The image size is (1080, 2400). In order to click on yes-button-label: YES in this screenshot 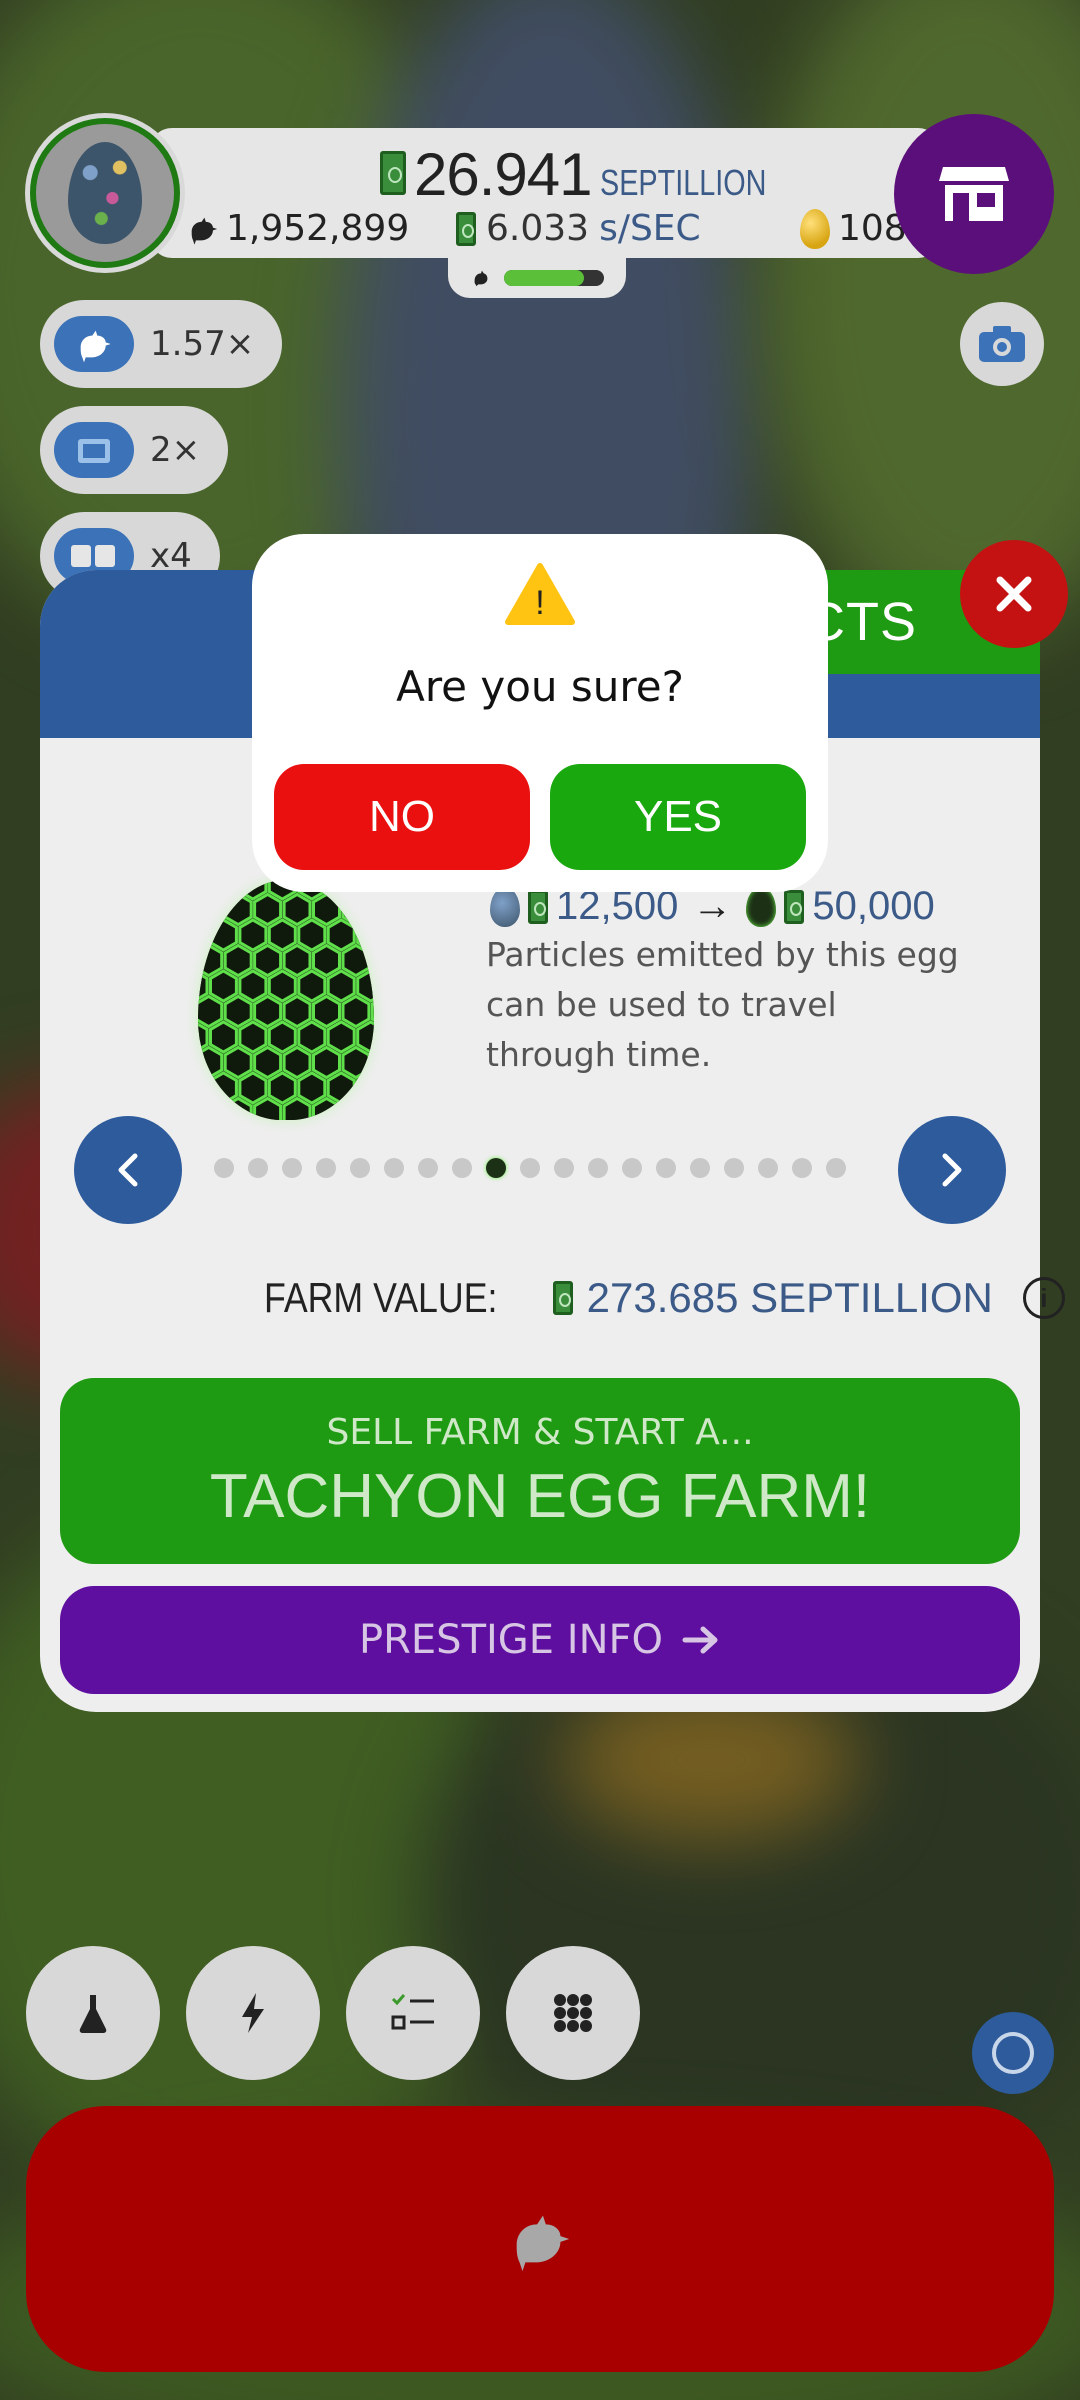, I will do `click(678, 816)`.